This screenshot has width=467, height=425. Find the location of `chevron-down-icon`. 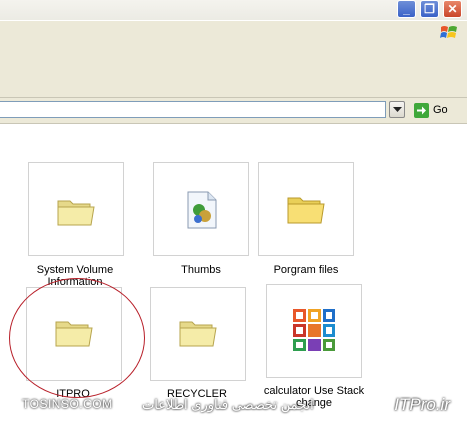

chevron-down-icon is located at coordinates (397, 109).